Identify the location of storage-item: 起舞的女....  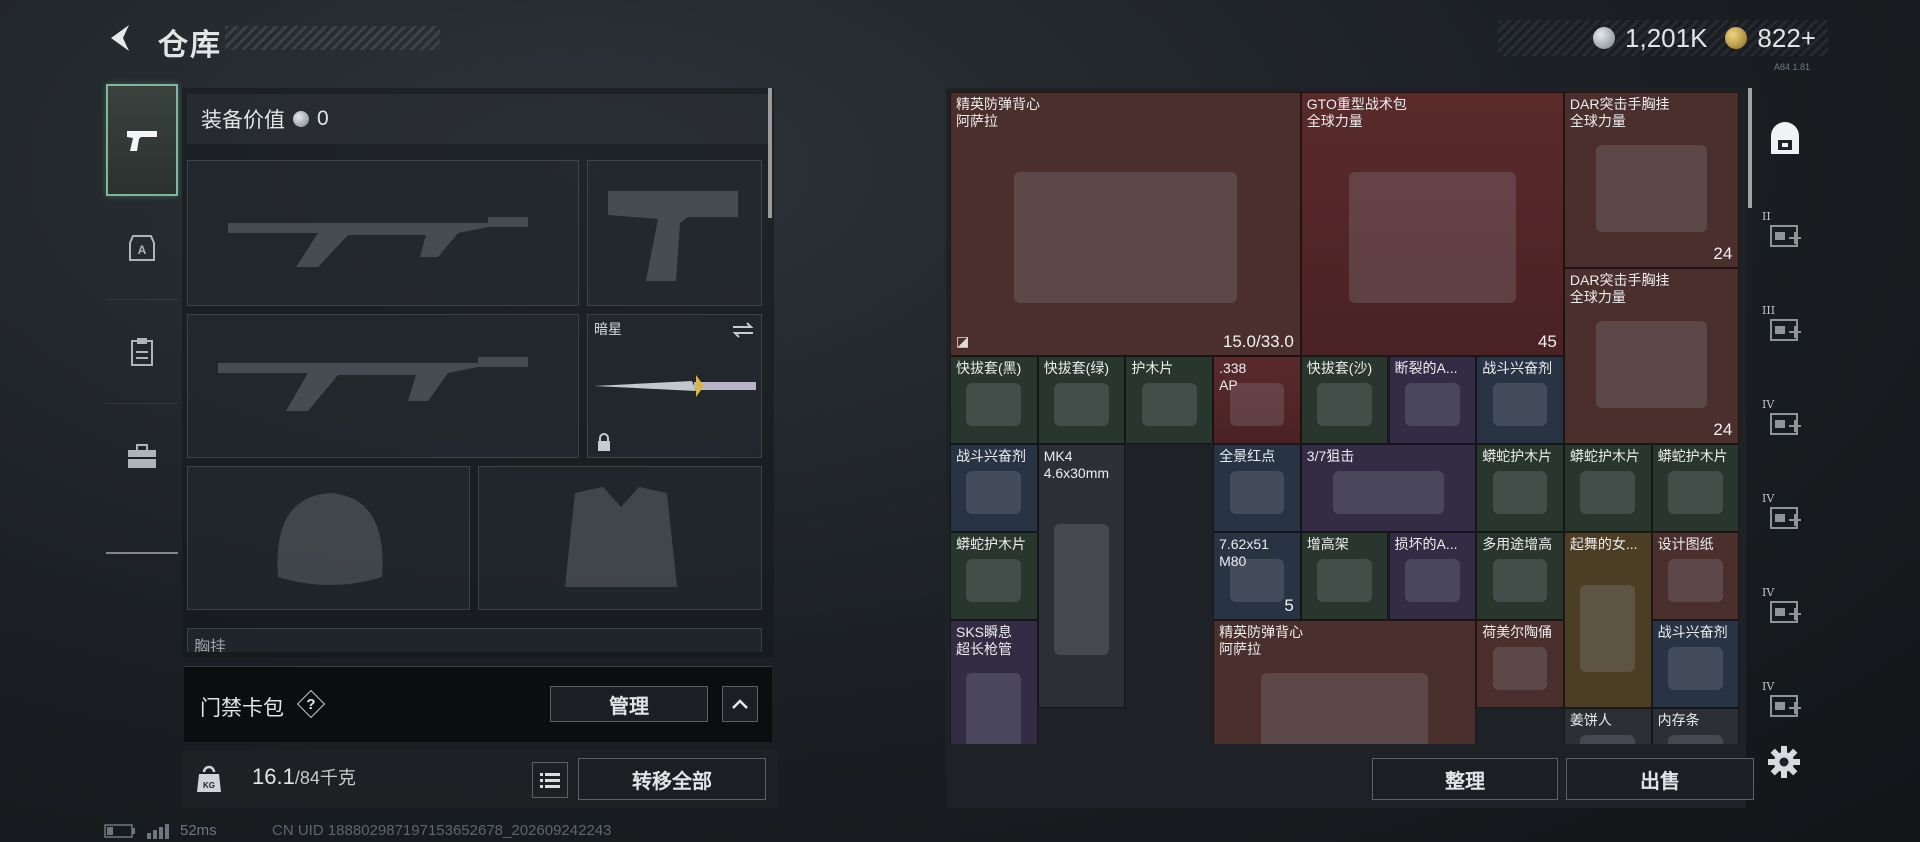
(1607, 620).